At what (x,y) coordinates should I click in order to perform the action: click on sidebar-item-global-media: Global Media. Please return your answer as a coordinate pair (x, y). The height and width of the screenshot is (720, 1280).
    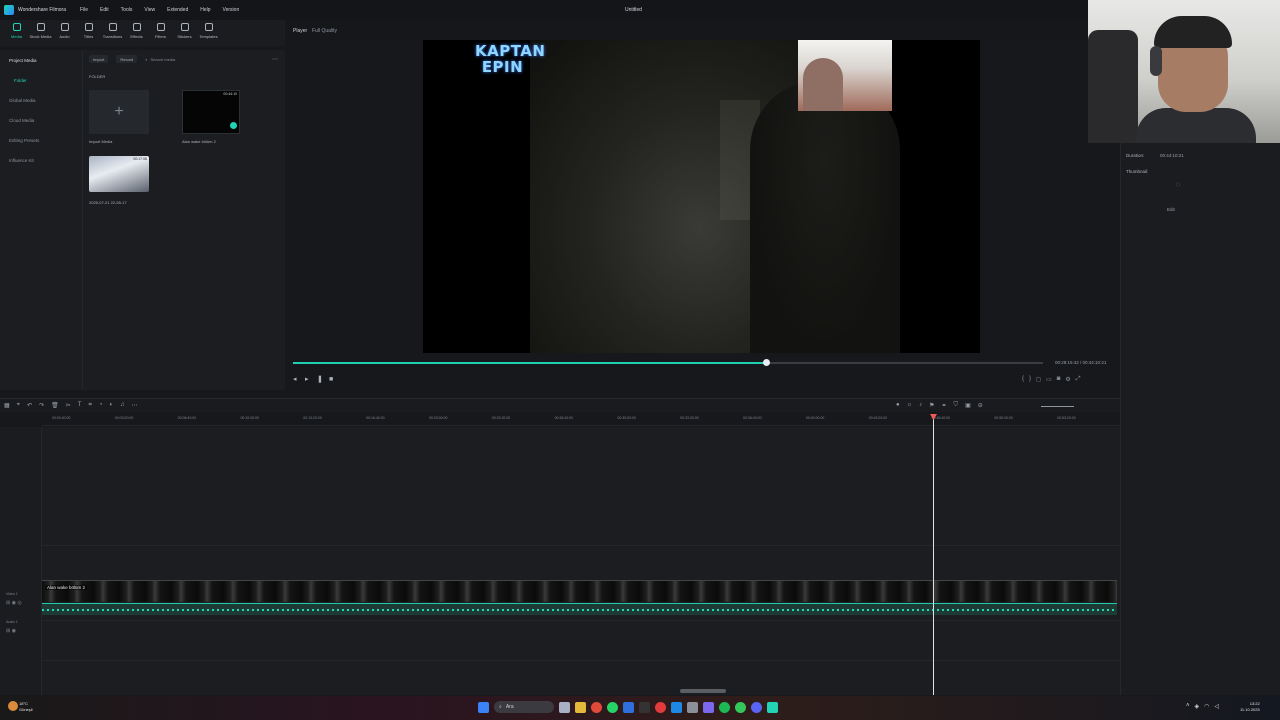
    Looking at the image, I should click on (22, 100).